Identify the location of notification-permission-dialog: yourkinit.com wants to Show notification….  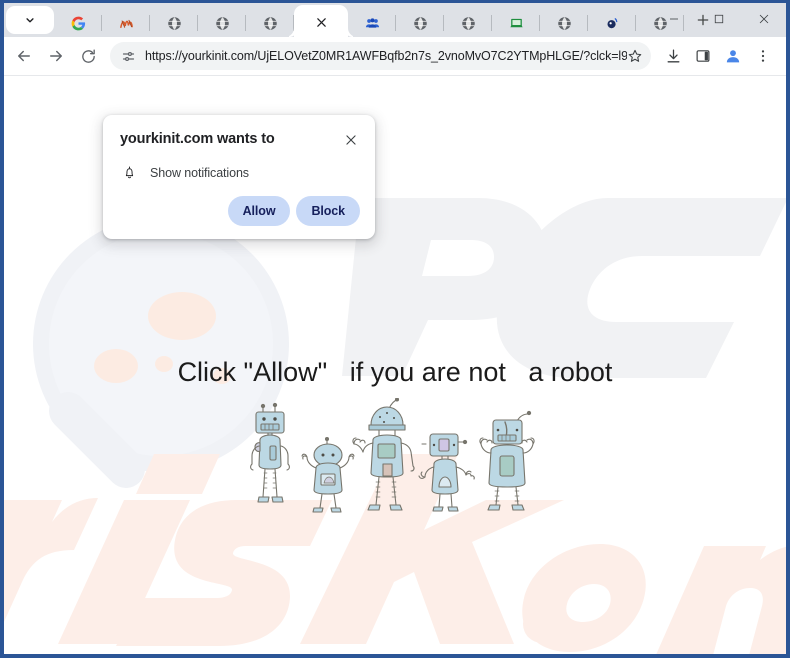
(239, 177).